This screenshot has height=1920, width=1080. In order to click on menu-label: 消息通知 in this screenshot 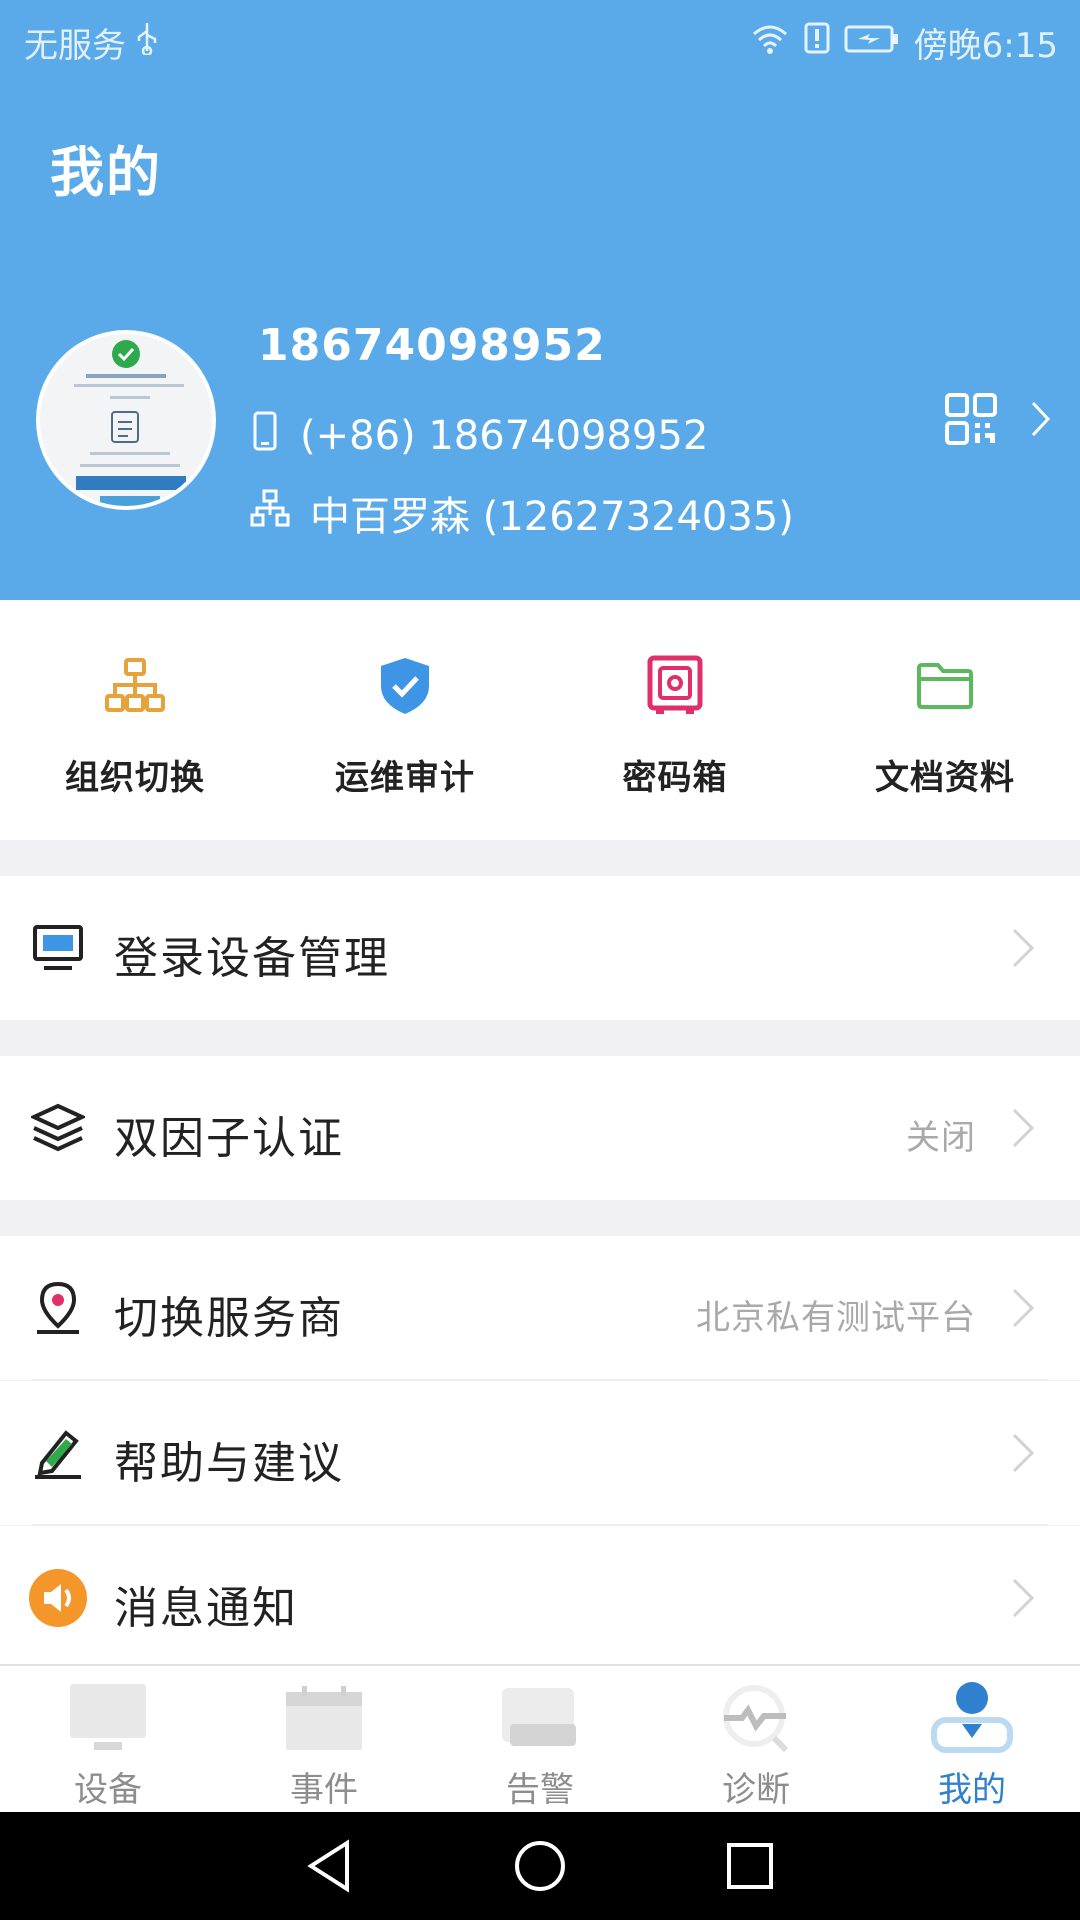, I will do `click(206, 1608)`.